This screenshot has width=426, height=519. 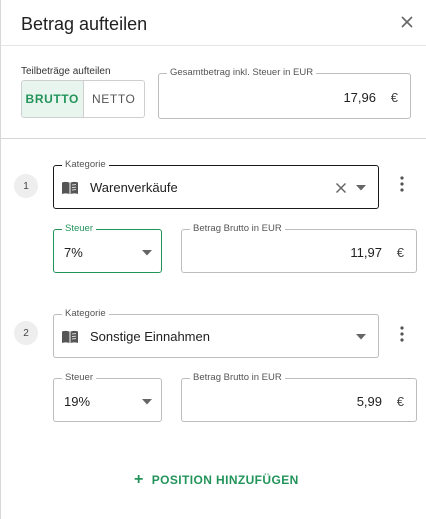 I want to click on category-value-1: Warenverkäufe, so click(x=134, y=187).